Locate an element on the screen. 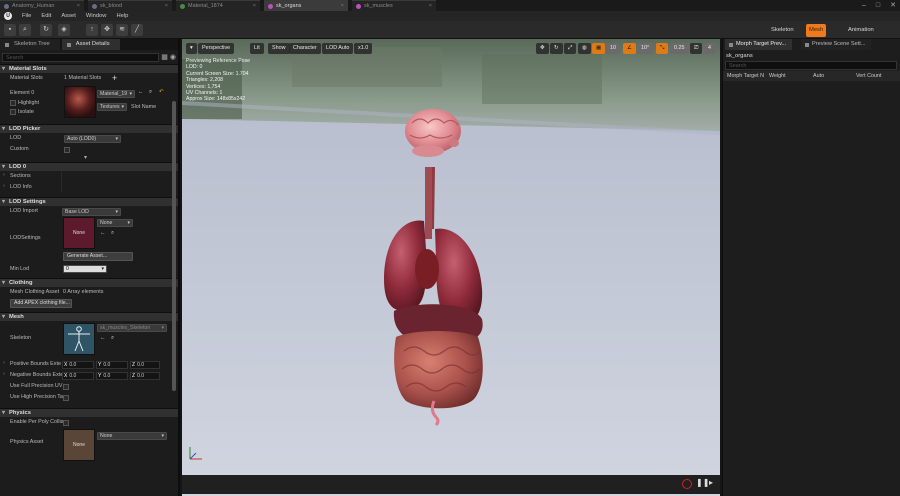 The height and width of the screenshot is (496, 900). reference-pose-icon: ↑ is located at coordinates (92, 30).